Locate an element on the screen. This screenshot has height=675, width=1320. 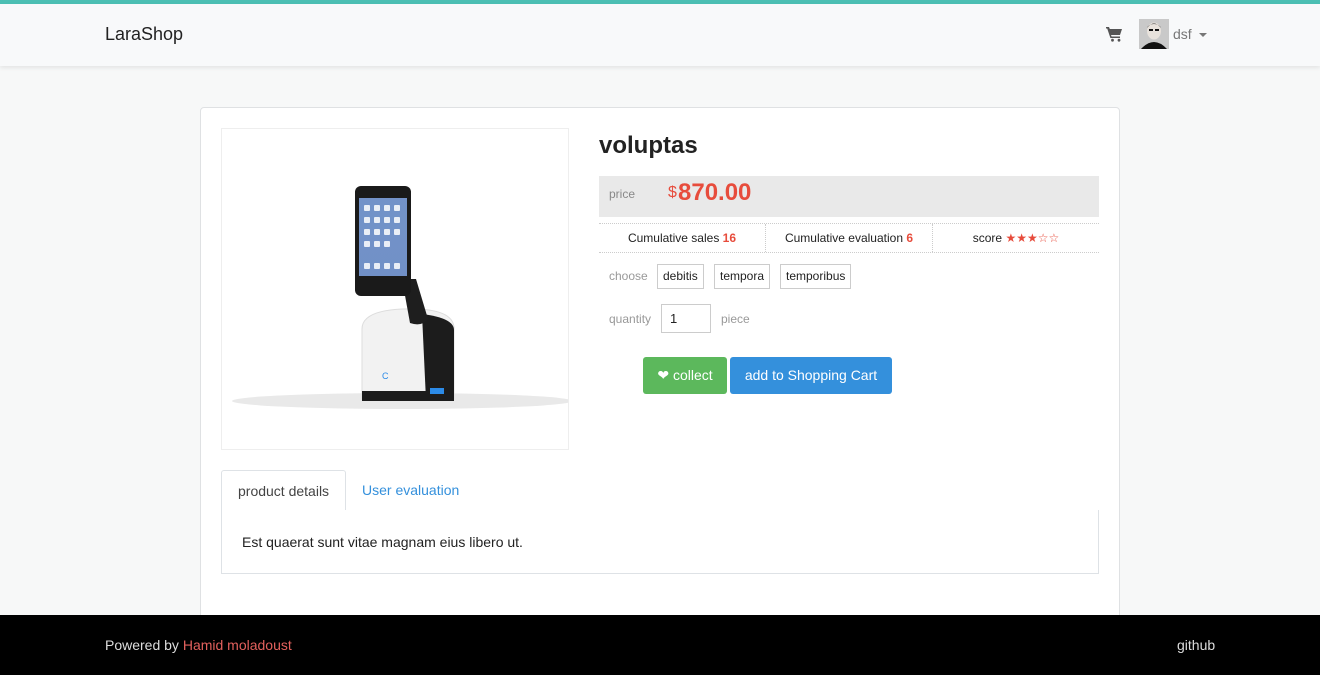
stat-sales: Cumulative sales 16 is located at coordinates (682, 238).